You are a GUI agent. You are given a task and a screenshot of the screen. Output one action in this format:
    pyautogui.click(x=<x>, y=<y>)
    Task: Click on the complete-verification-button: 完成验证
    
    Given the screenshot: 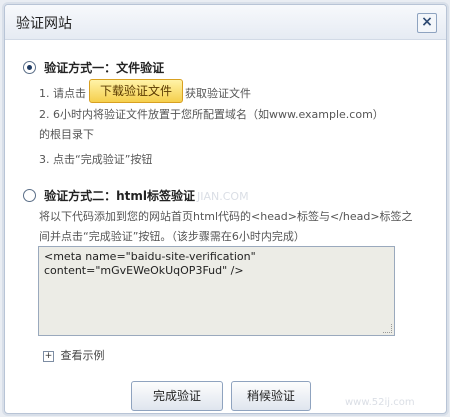 What is the action you would take?
    pyautogui.click(x=177, y=396)
    